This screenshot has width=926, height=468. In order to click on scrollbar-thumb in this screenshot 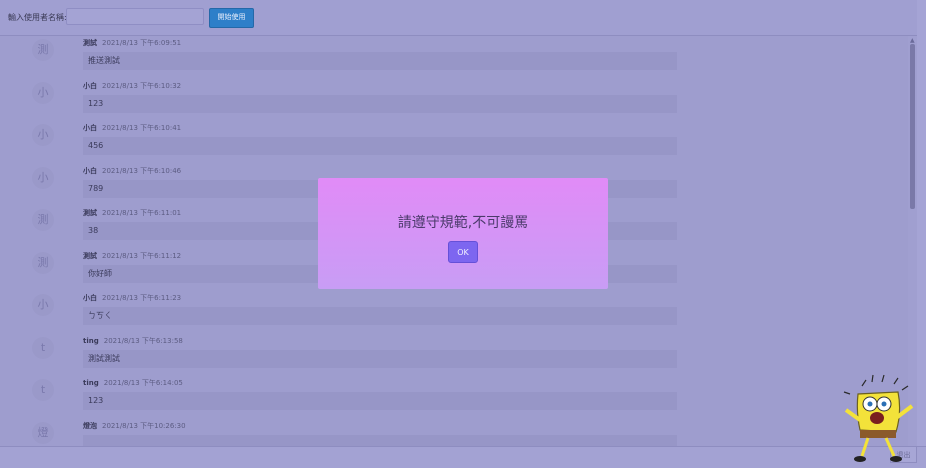, I will do `click(912, 126)`.